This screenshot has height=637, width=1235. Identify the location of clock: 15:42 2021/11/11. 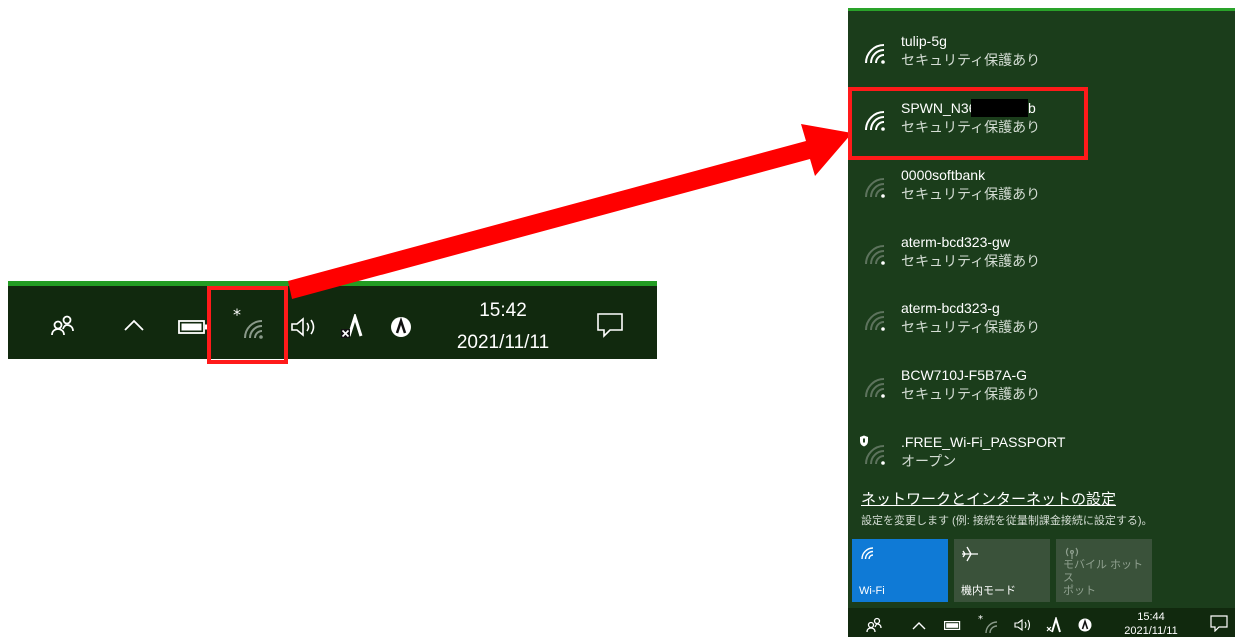
(503, 328).